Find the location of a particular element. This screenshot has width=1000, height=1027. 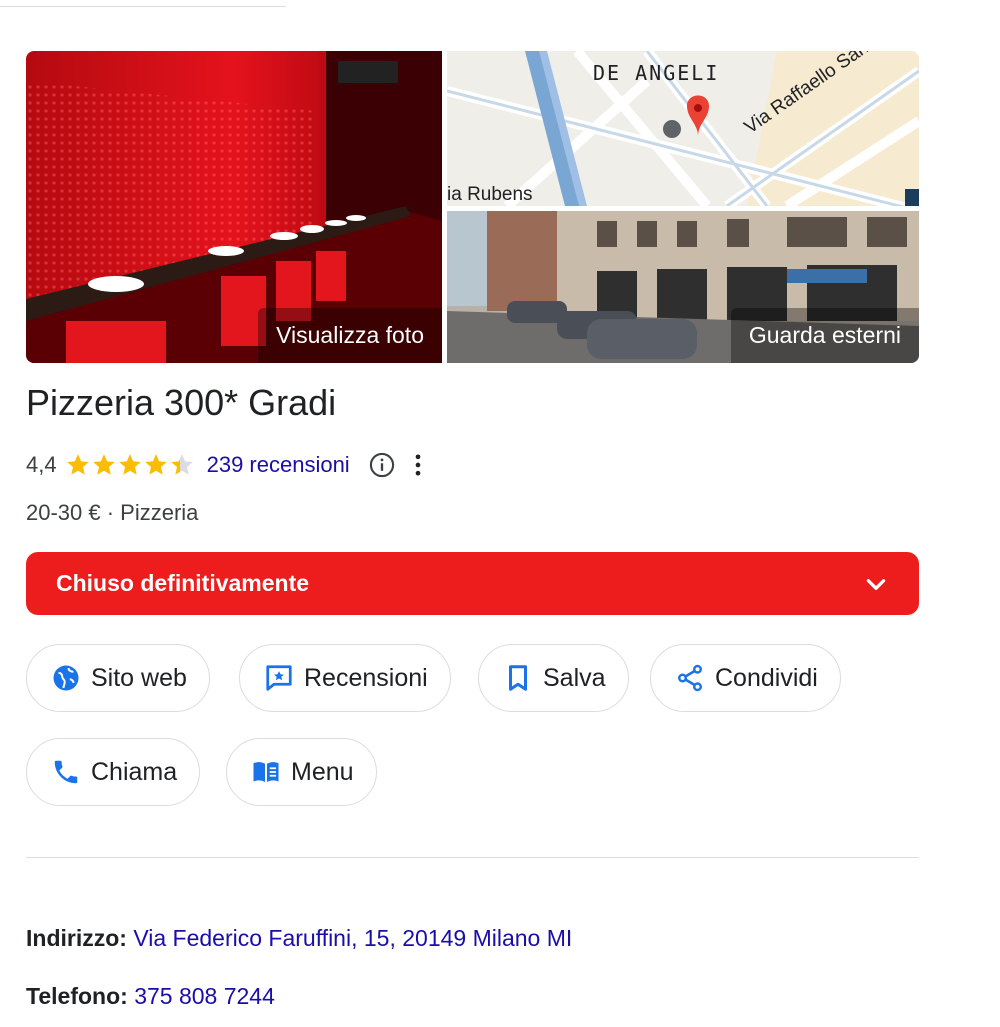

top-divider is located at coordinates (143, 6).